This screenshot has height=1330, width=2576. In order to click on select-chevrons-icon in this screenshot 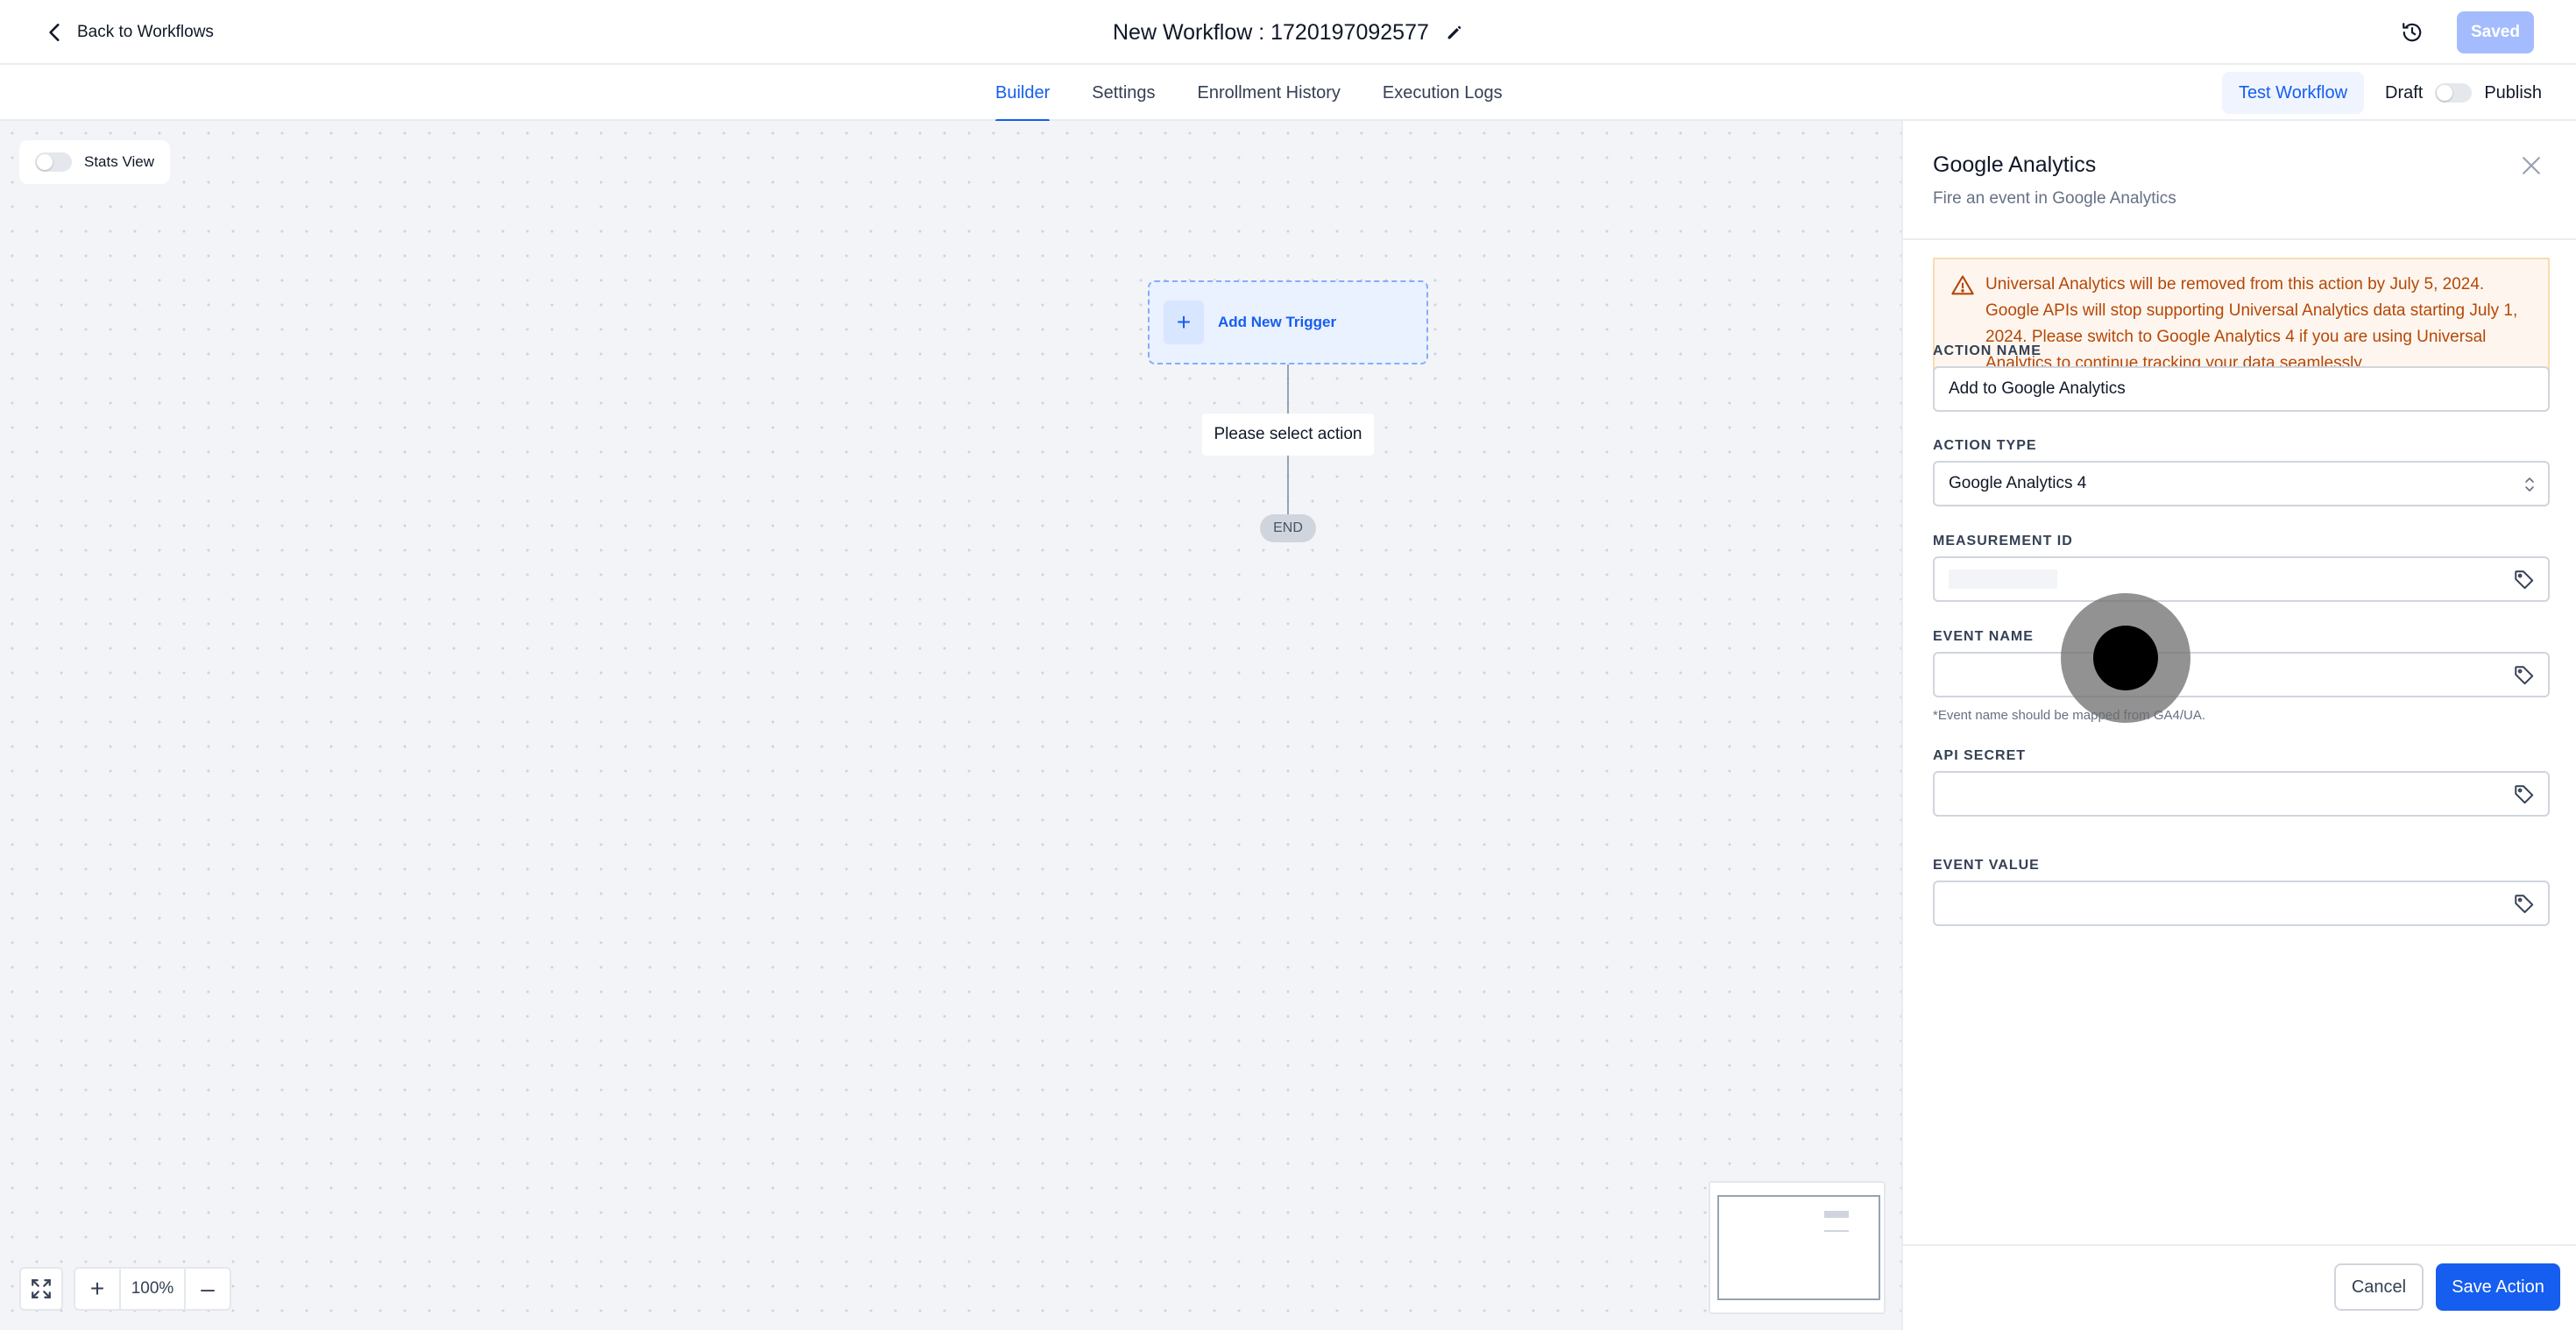, I will do `click(2529, 485)`.